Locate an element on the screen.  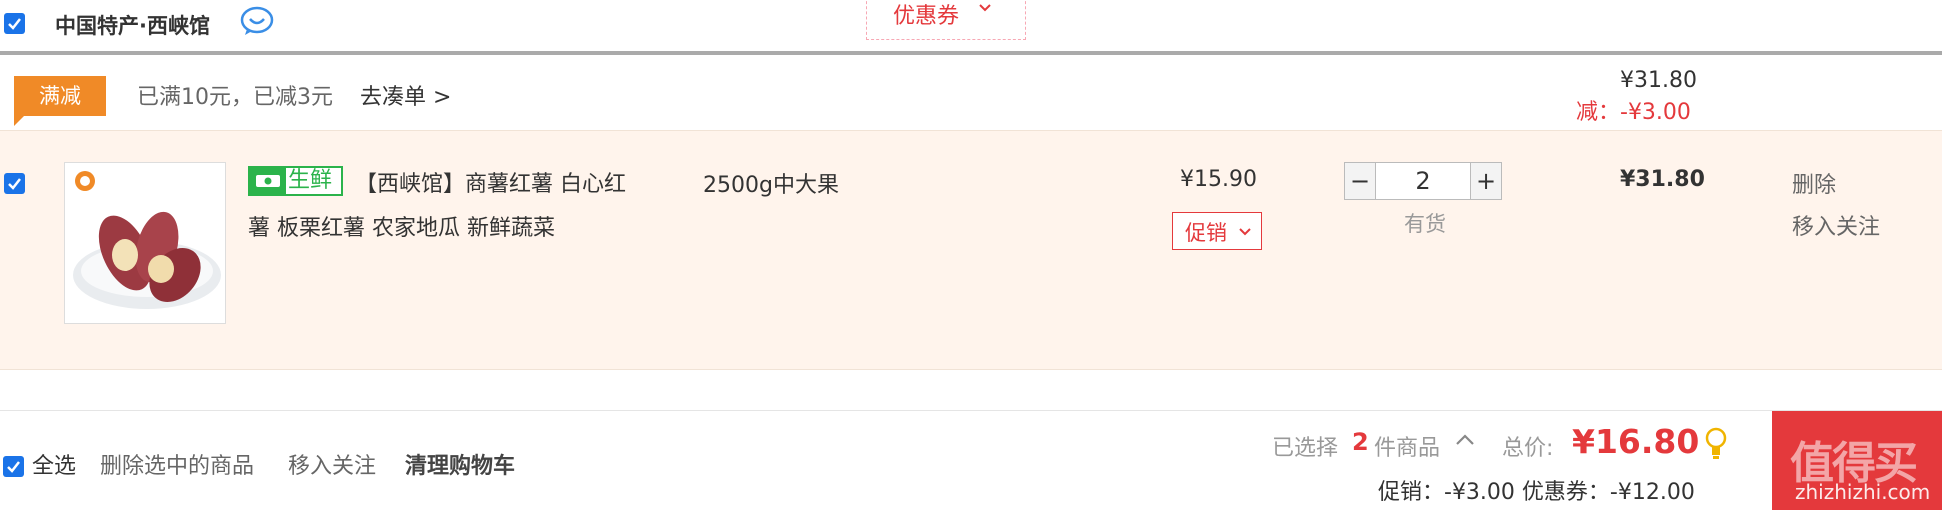
item-subtotal: ¥31.80 is located at coordinates (1662, 179).